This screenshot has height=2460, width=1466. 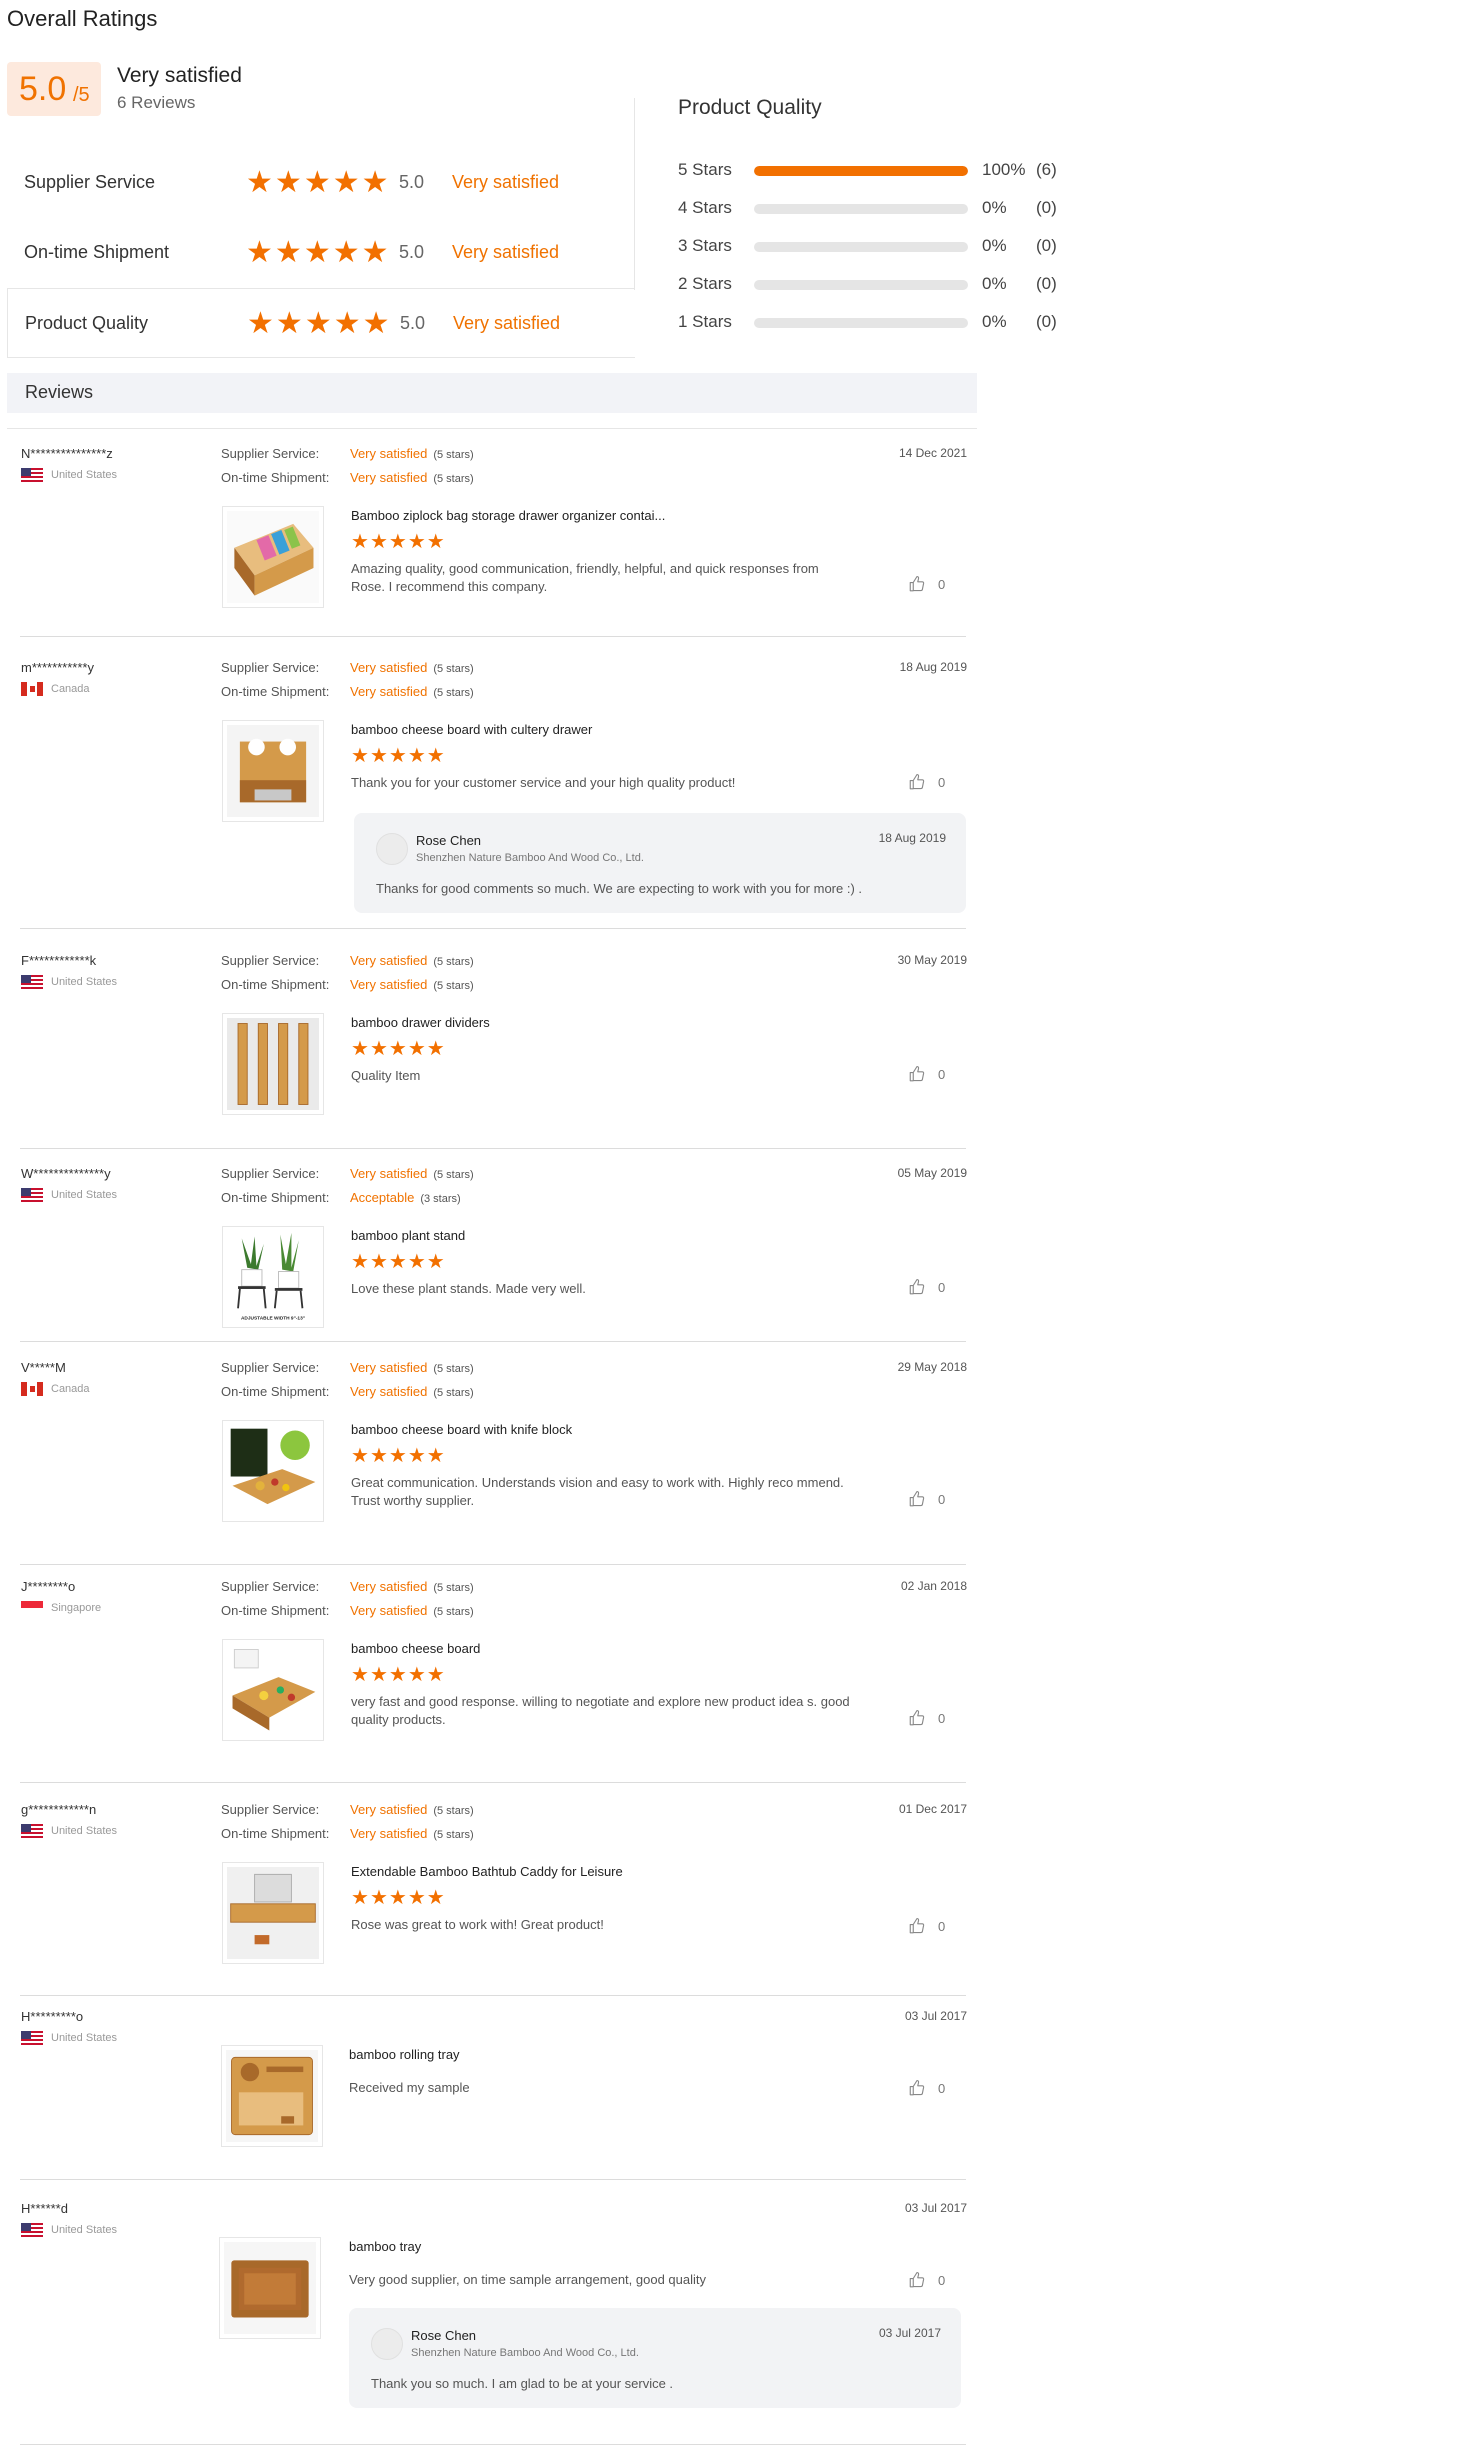 What do you see at coordinates (415, 1648) in the screenshot?
I see `product-name-link: bamboo cheese board` at bounding box center [415, 1648].